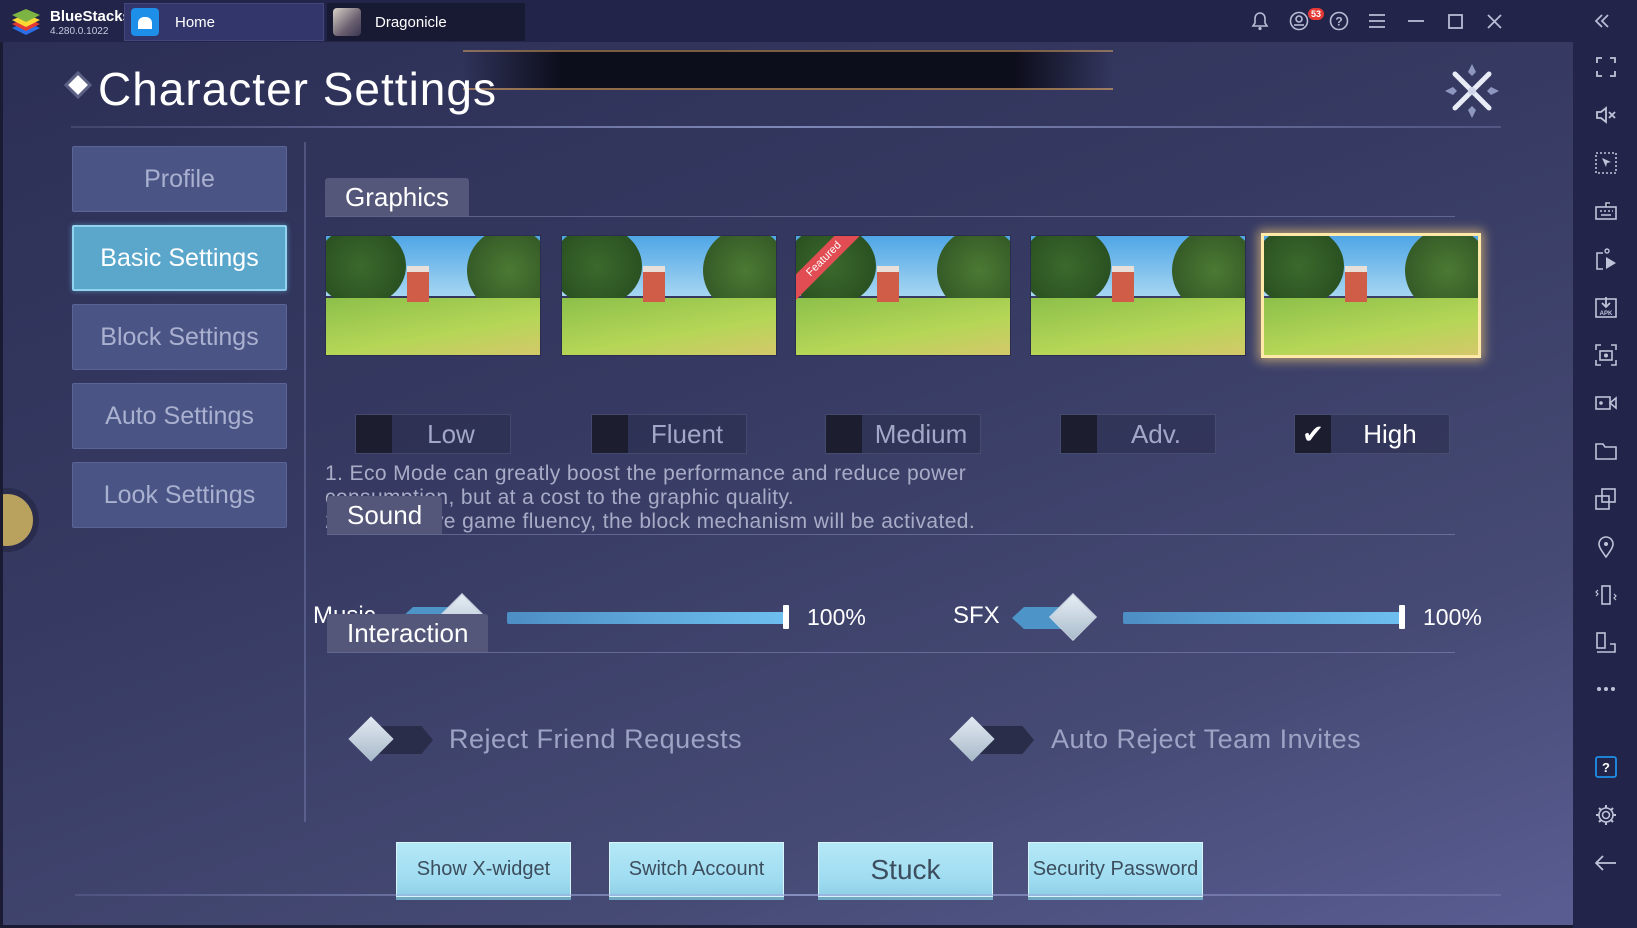  Describe the element at coordinates (297, 89) in the screenshot. I see `page-title: Character Settings` at that location.